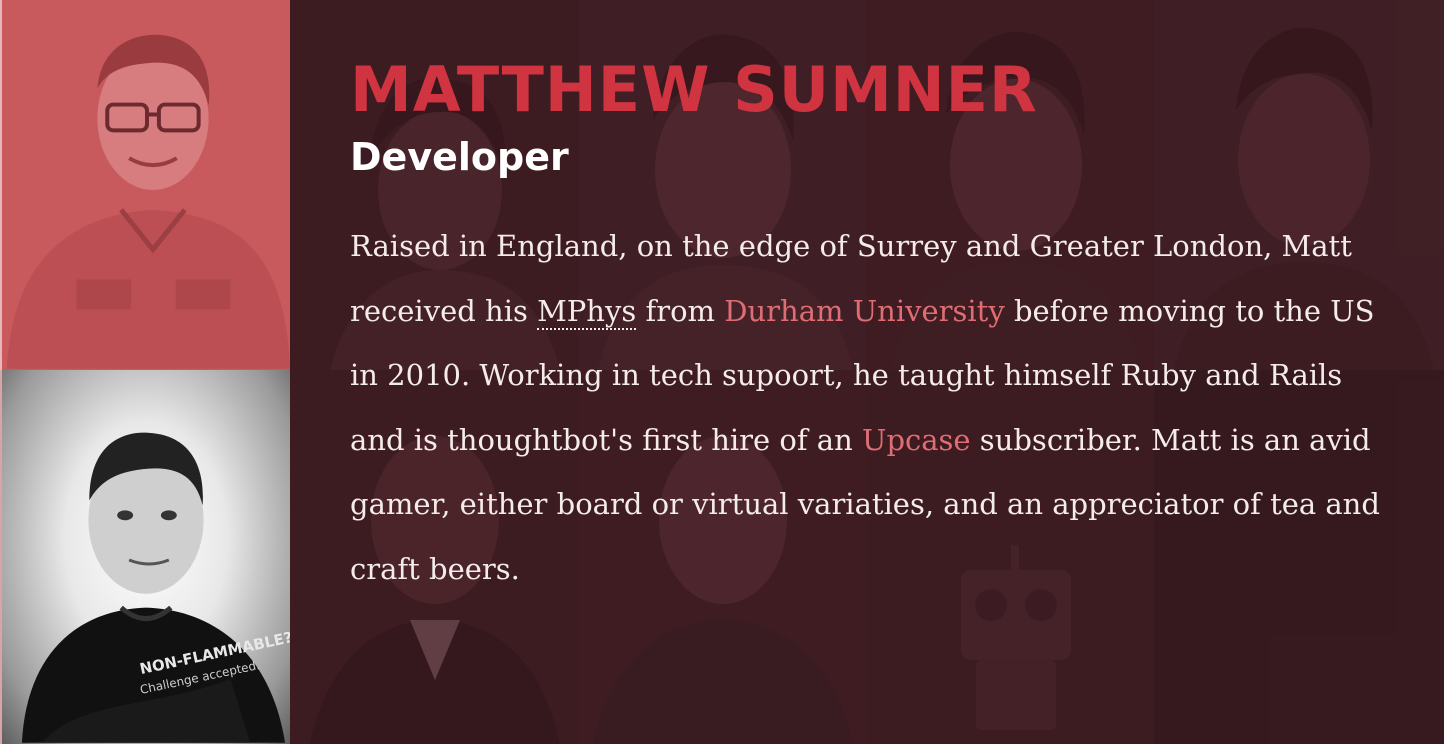  Describe the element at coordinates (694, 89) in the screenshot. I see `member-name: MATTHEW SUMNER` at that location.